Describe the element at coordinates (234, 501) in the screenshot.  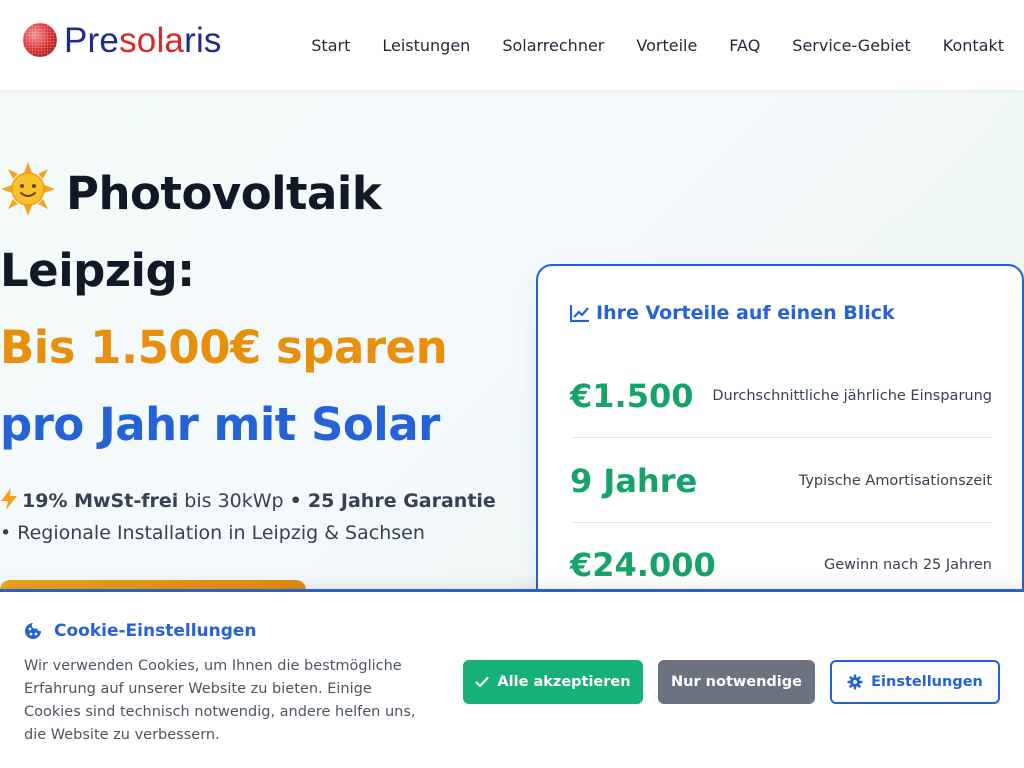
I see `mwst-limit: bis 30kWp` at that location.